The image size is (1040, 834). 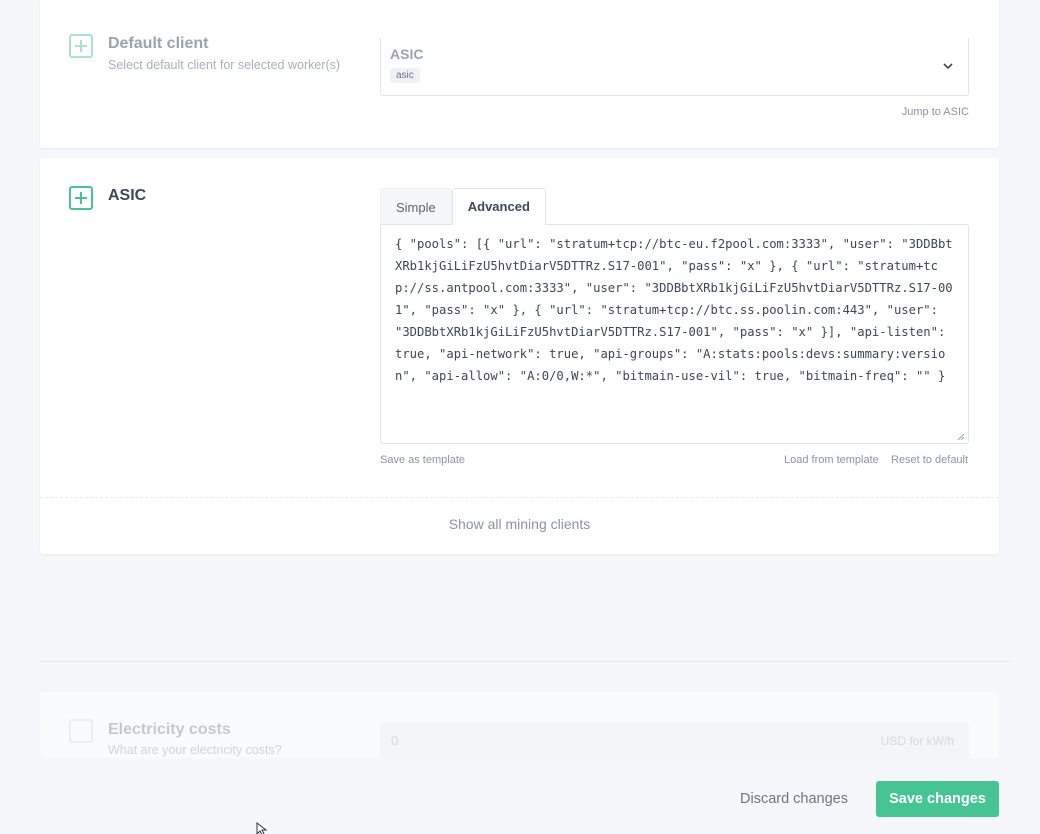 I want to click on save-as-template-link: Save as template, so click(x=422, y=460).